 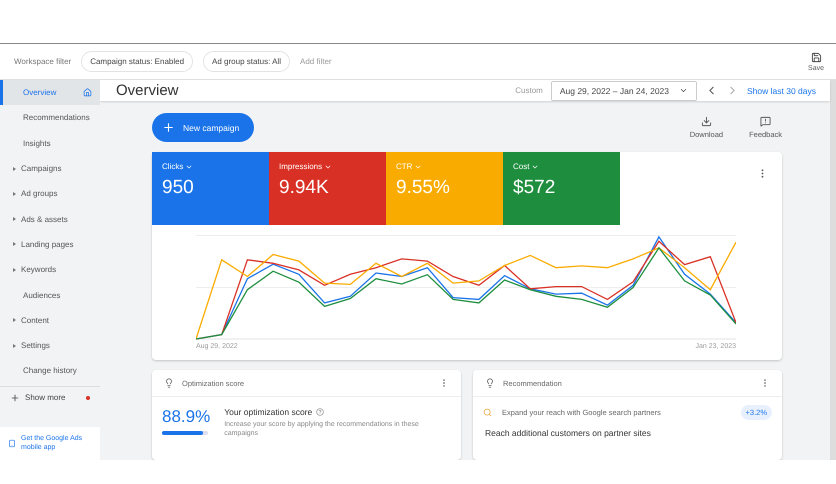 What do you see at coordinates (203, 127) in the screenshot?
I see `new-campaign-button: New campaign` at bounding box center [203, 127].